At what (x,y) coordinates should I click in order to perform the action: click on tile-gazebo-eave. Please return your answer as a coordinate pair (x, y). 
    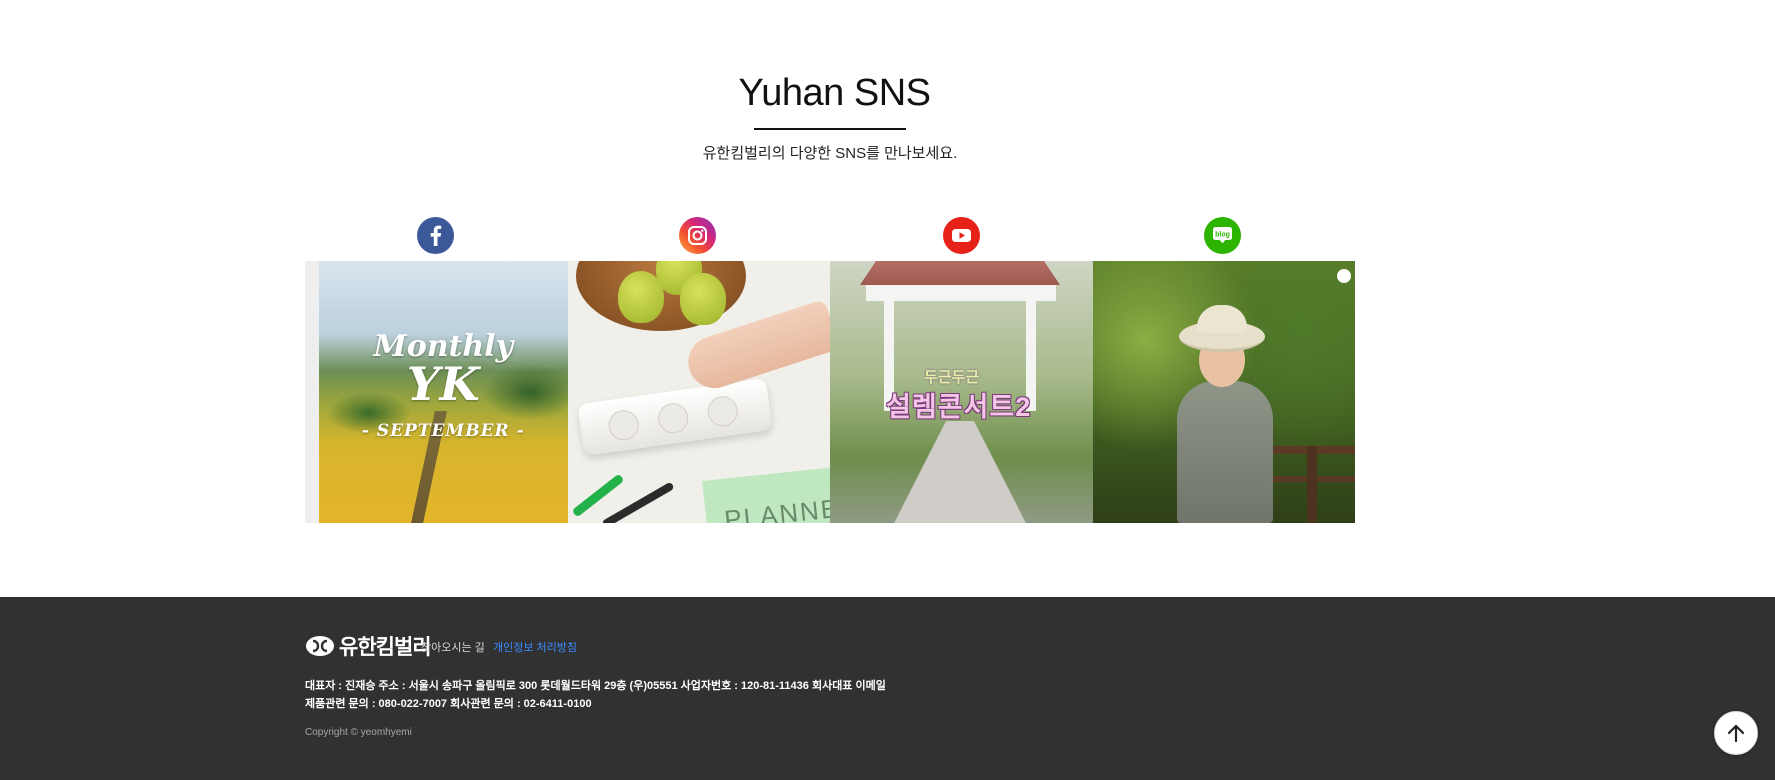
    Looking at the image, I should click on (961, 293).